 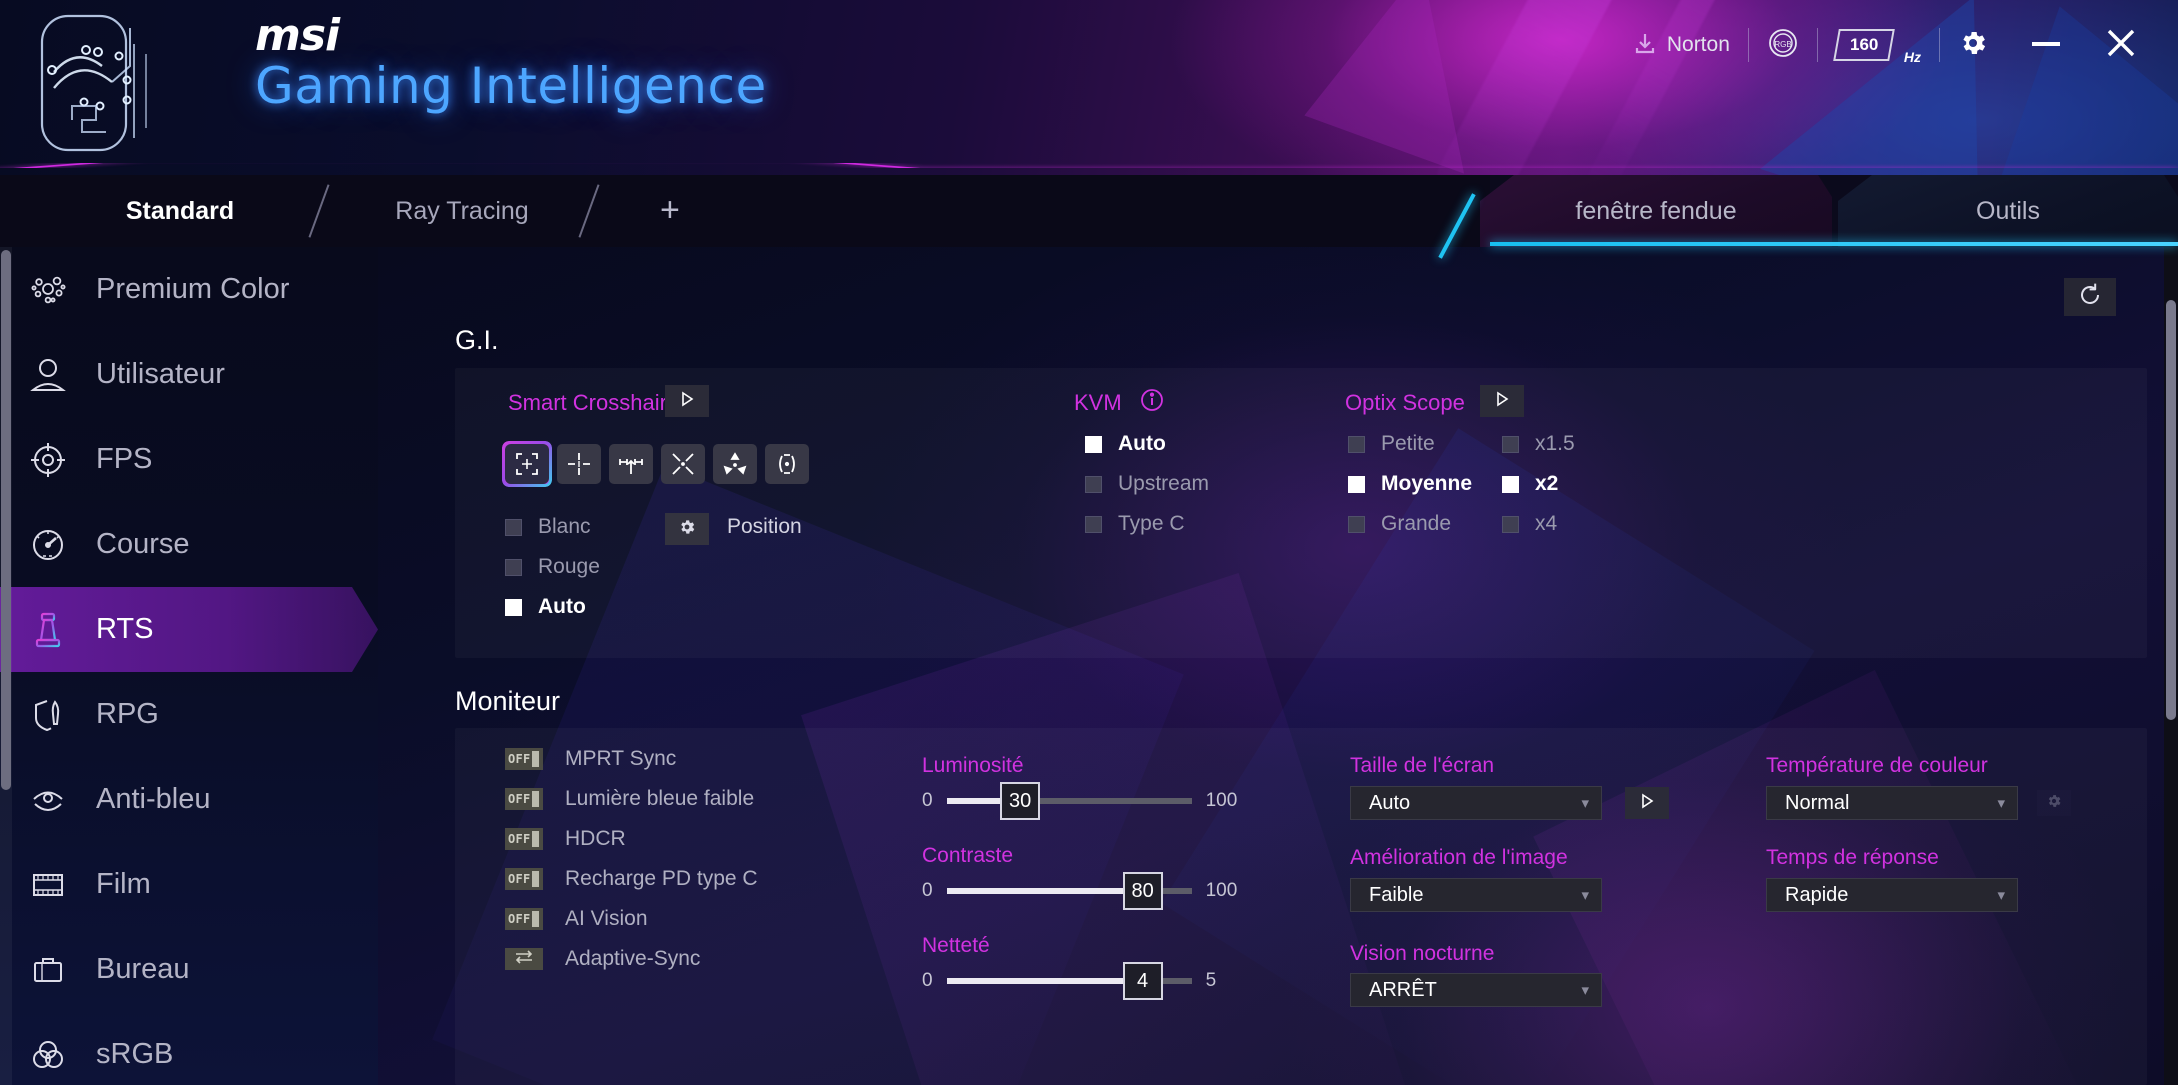 What do you see at coordinates (629, 799) in the screenshot?
I see `toggle-row-lumiere-bleue-faible: OFF Lumière bleue faible` at bounding box center [629, 799].